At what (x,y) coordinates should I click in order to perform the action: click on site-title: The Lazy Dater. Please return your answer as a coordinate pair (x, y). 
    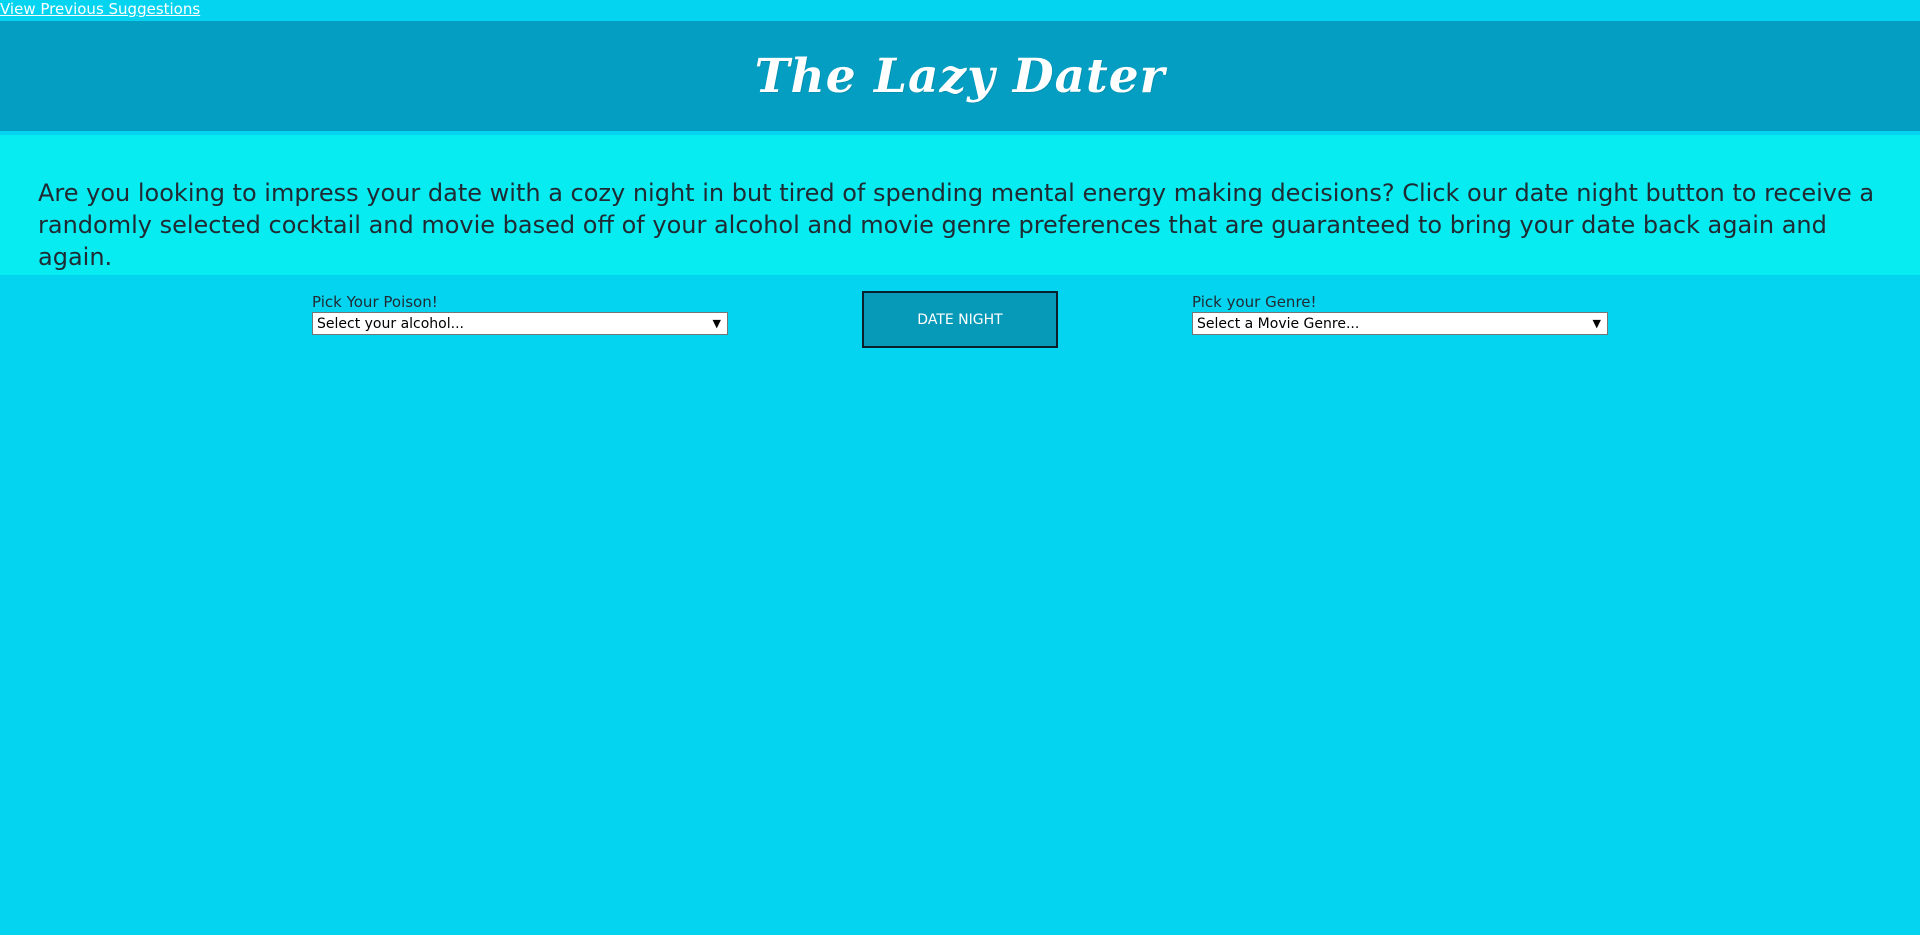
    Looking at the image, I should click on (960, 76).